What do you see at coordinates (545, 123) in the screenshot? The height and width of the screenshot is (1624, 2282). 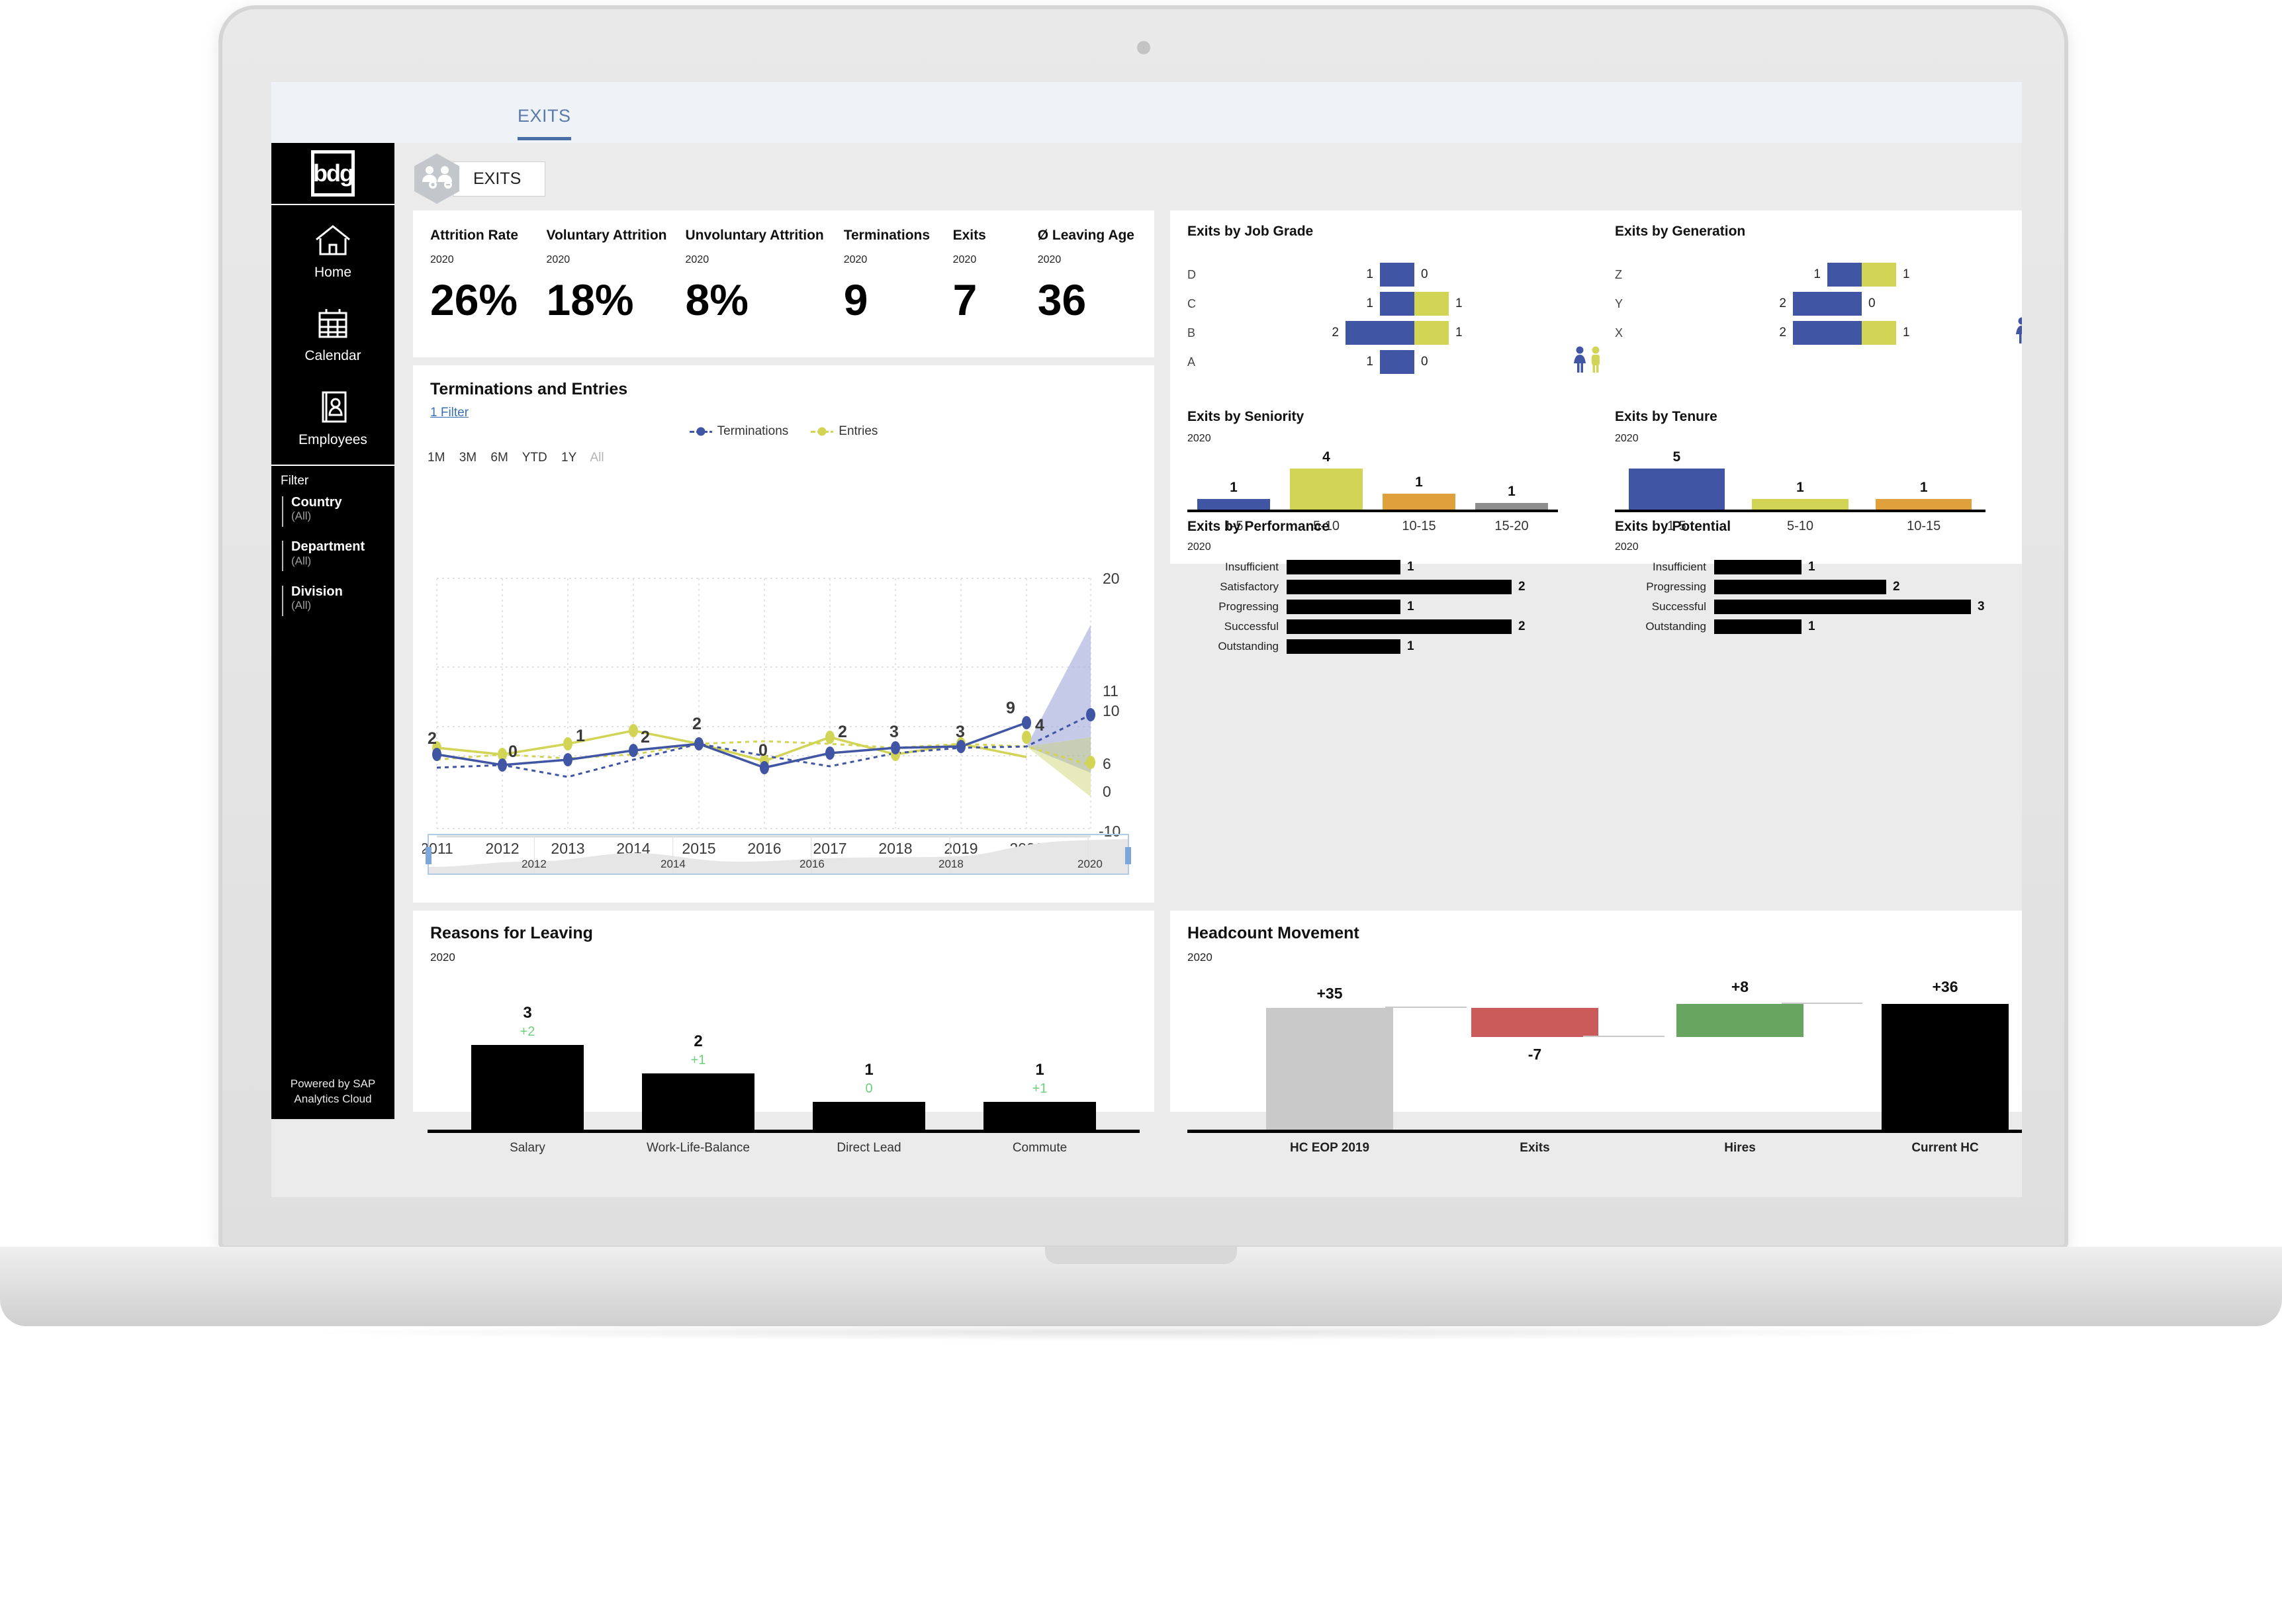 I see `tab-exits: EXITS` at bounding box center [545, 123].